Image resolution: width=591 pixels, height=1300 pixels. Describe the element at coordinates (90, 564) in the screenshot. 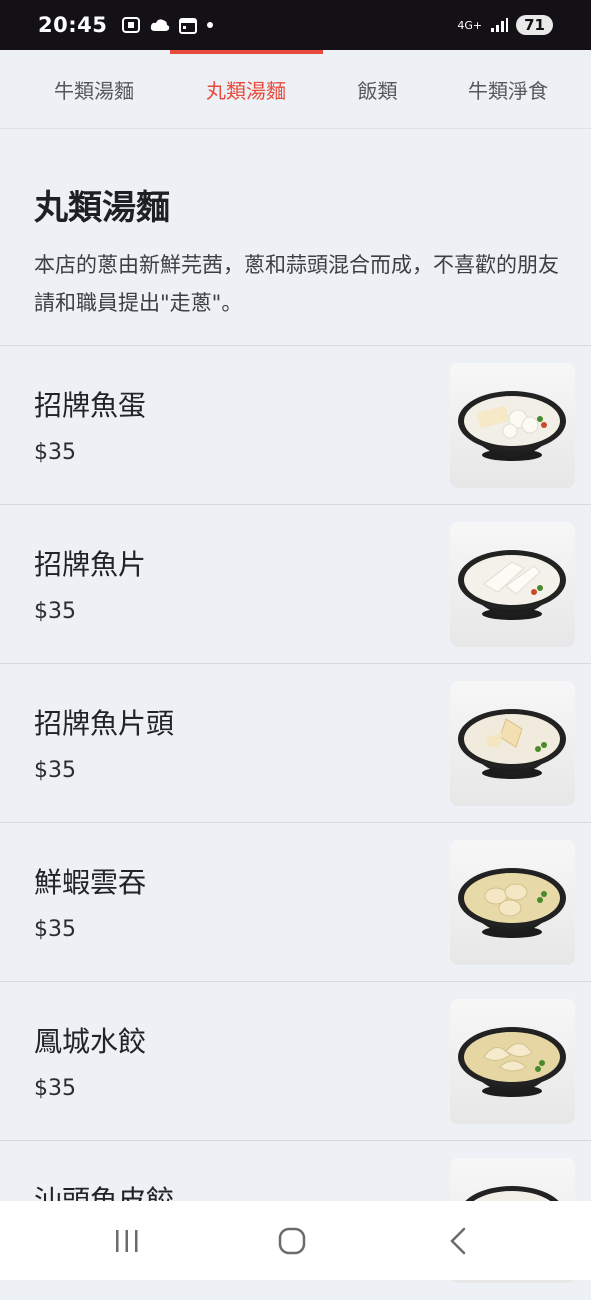

I see `item-name: 招牌魚片` at that location.